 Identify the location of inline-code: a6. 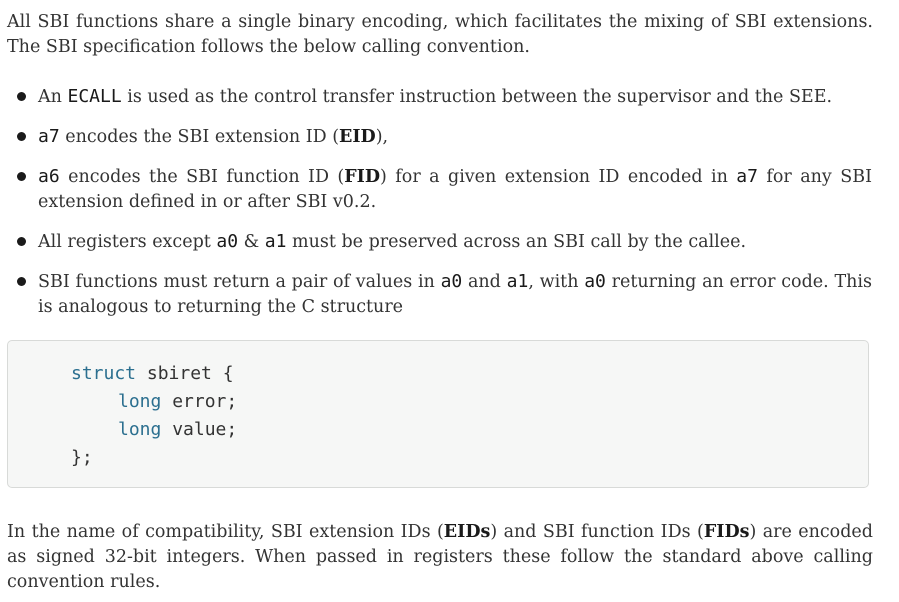
(49, 176).